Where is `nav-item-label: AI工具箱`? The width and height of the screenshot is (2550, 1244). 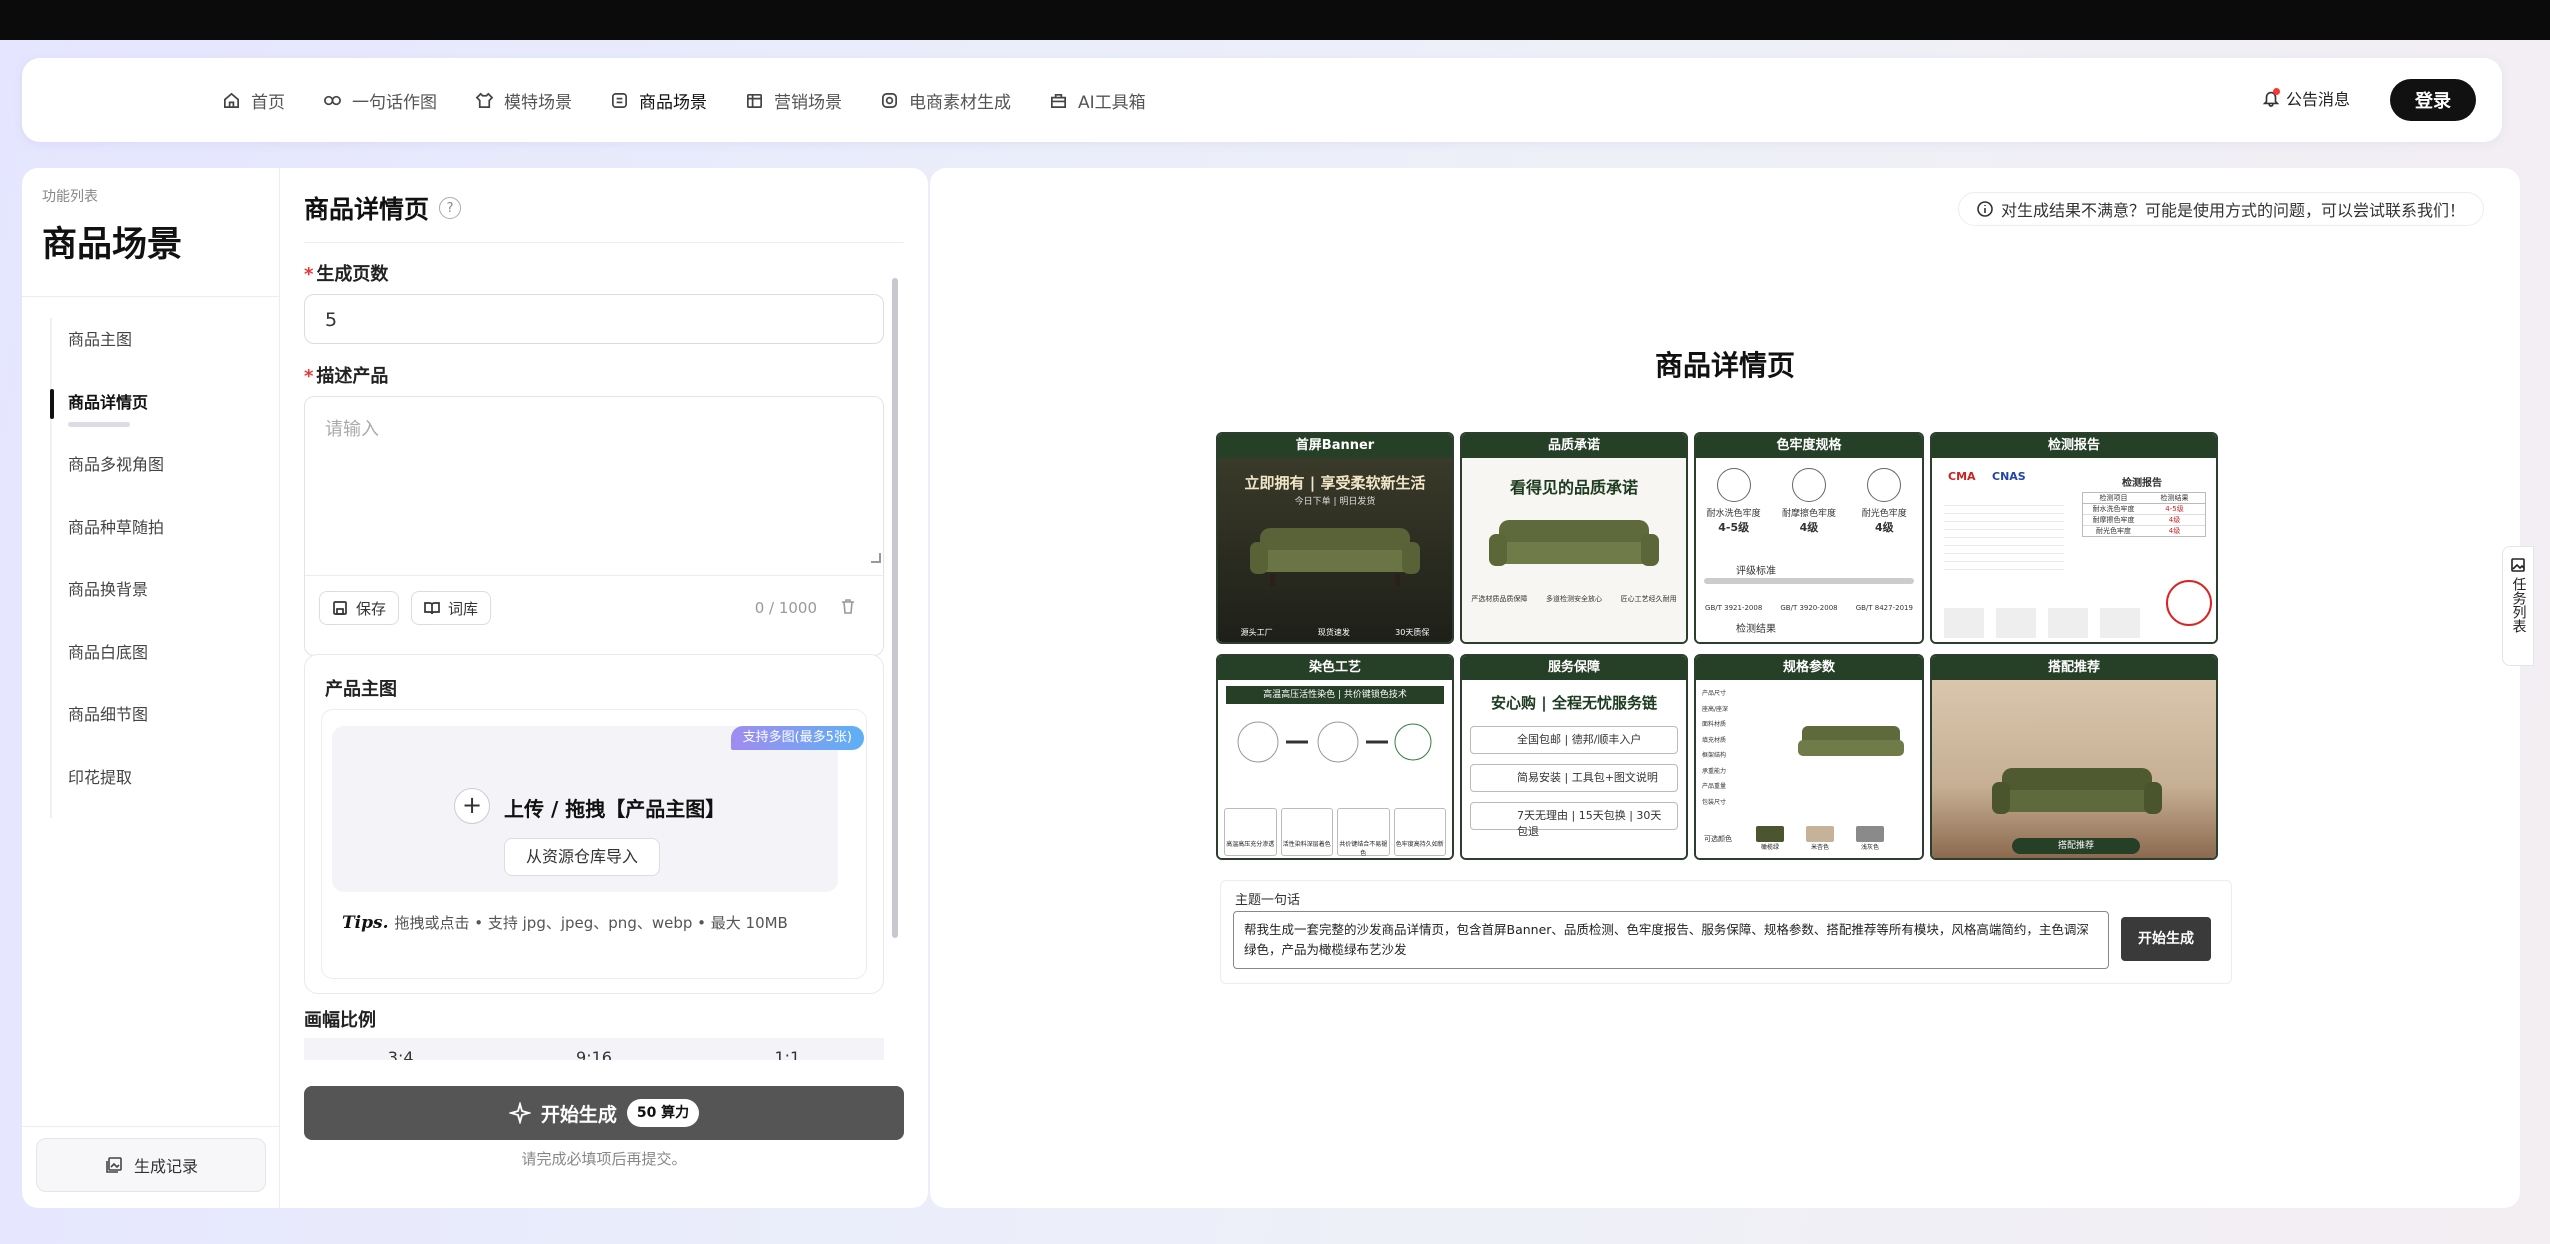 nav-item-label: AI工具箱 is located at coordinates (1112, 102).